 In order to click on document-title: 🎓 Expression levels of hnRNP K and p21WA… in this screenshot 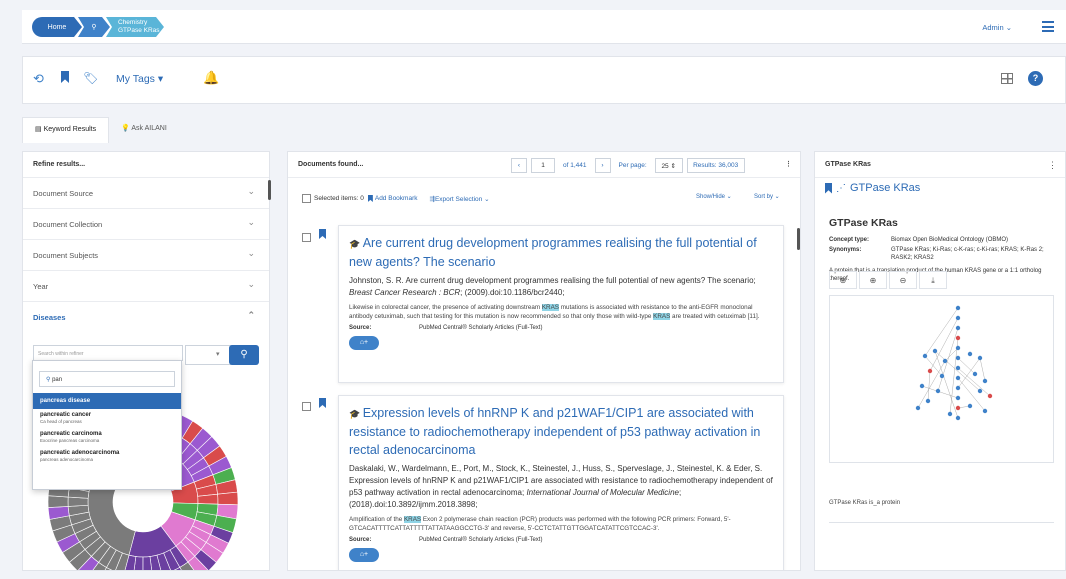, I will do `click(561, 431)`.